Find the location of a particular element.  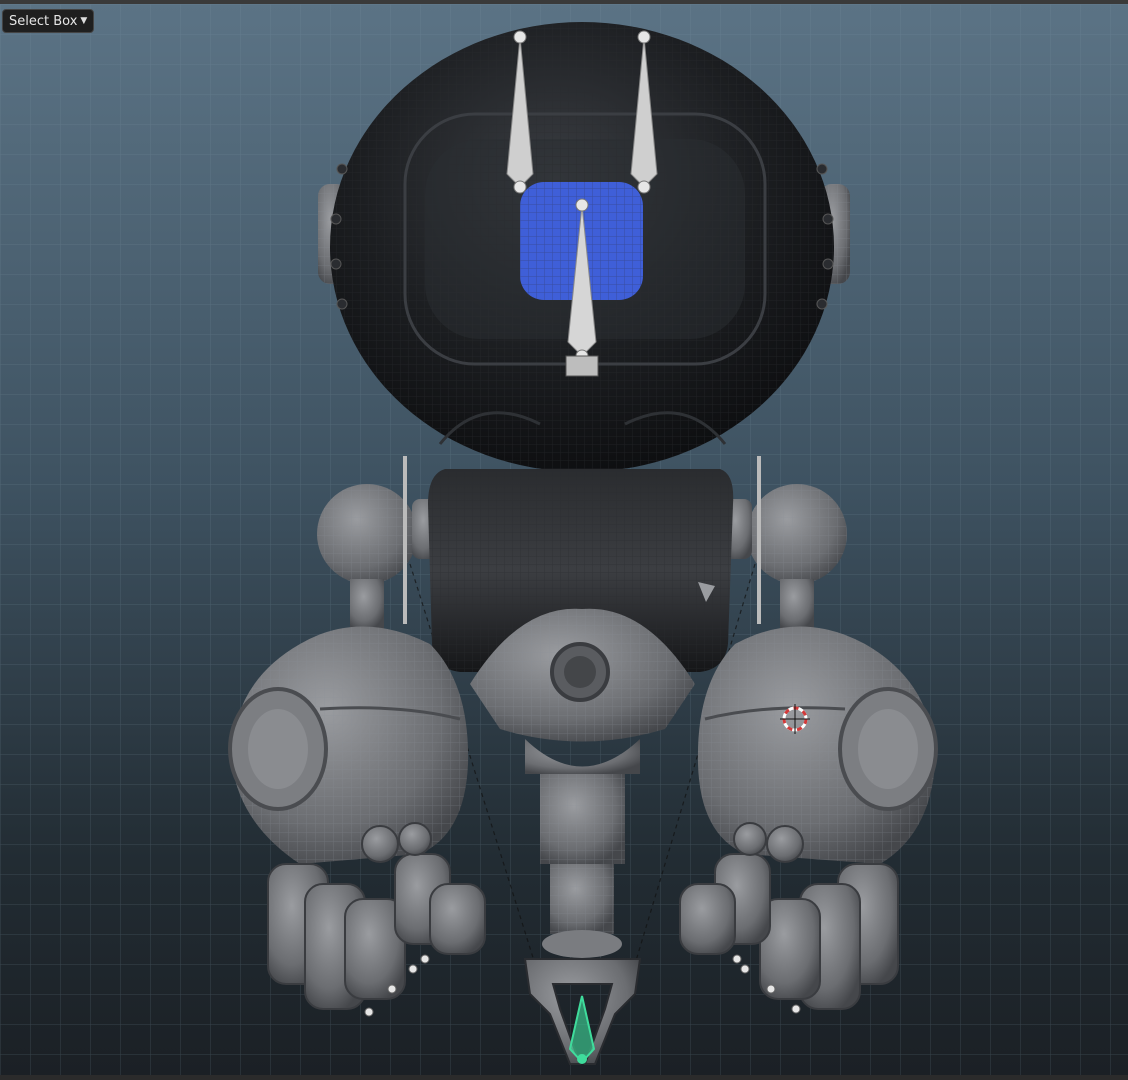

chevron-down-icon: ▼ is located at coordinates (84, 21).